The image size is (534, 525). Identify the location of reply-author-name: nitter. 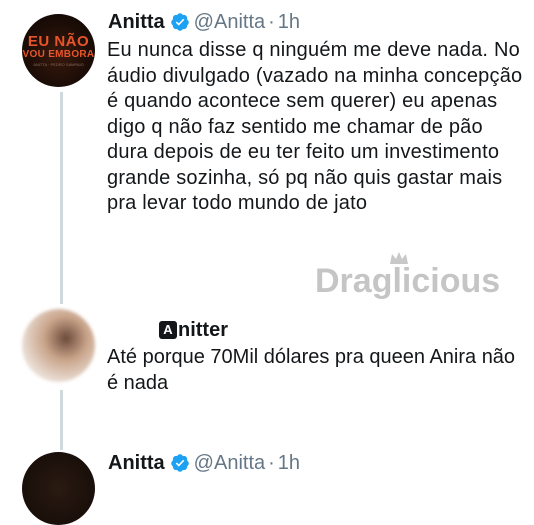
(203, 330).